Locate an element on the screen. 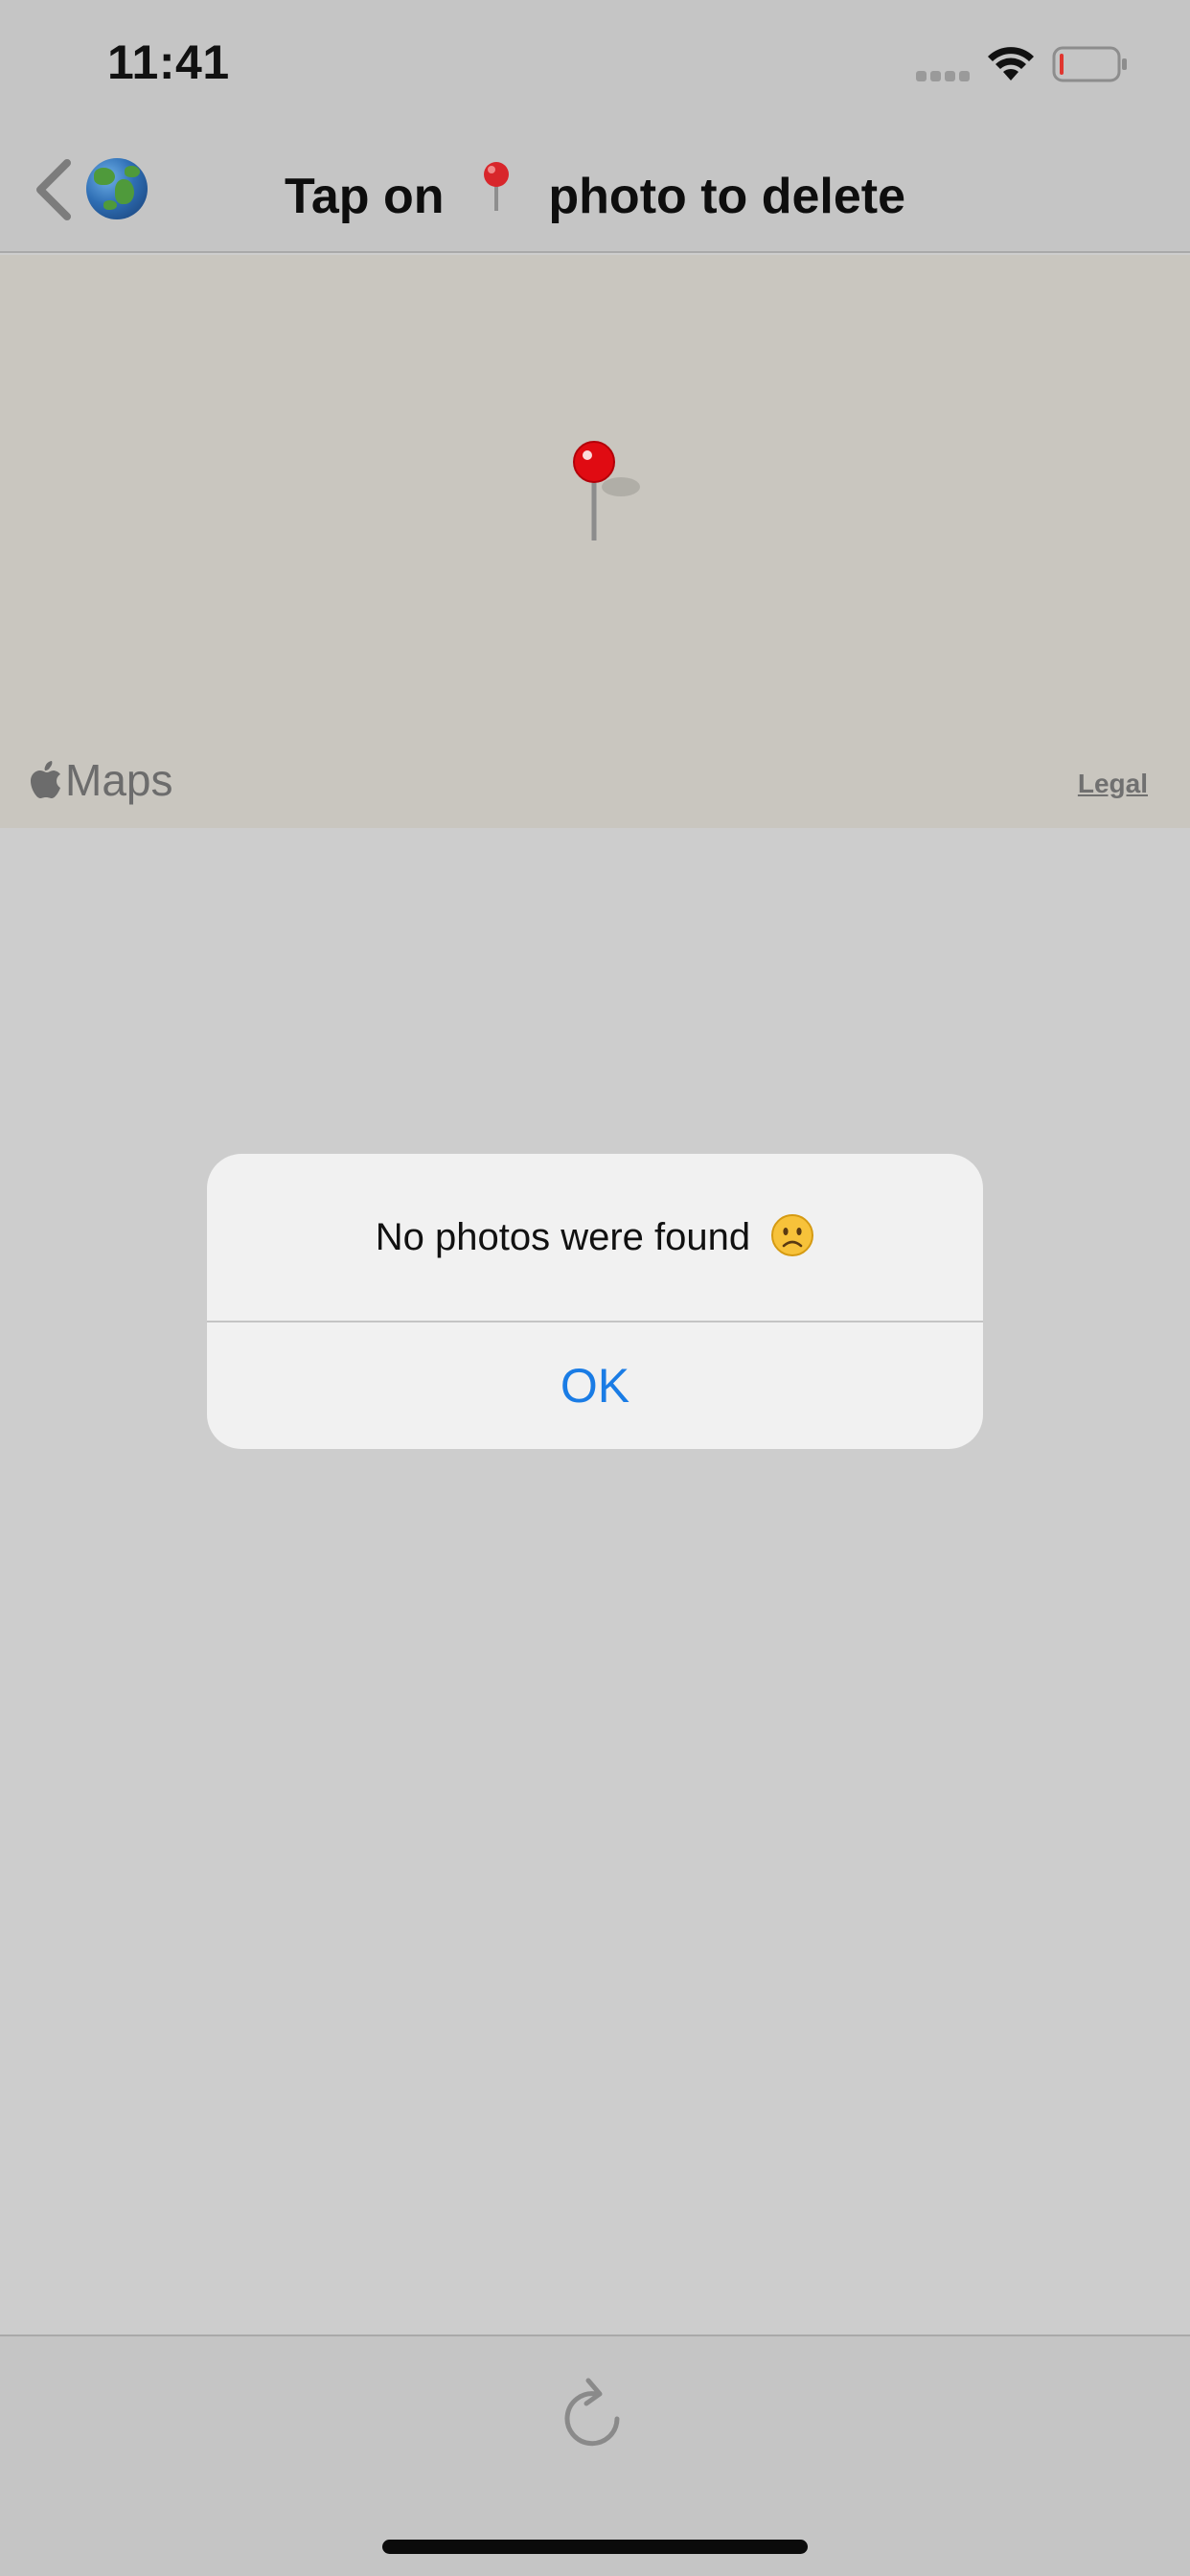 The image size is (1190, 2576). page-title: Tap on photo to delete is located at coordinates (595, 193).